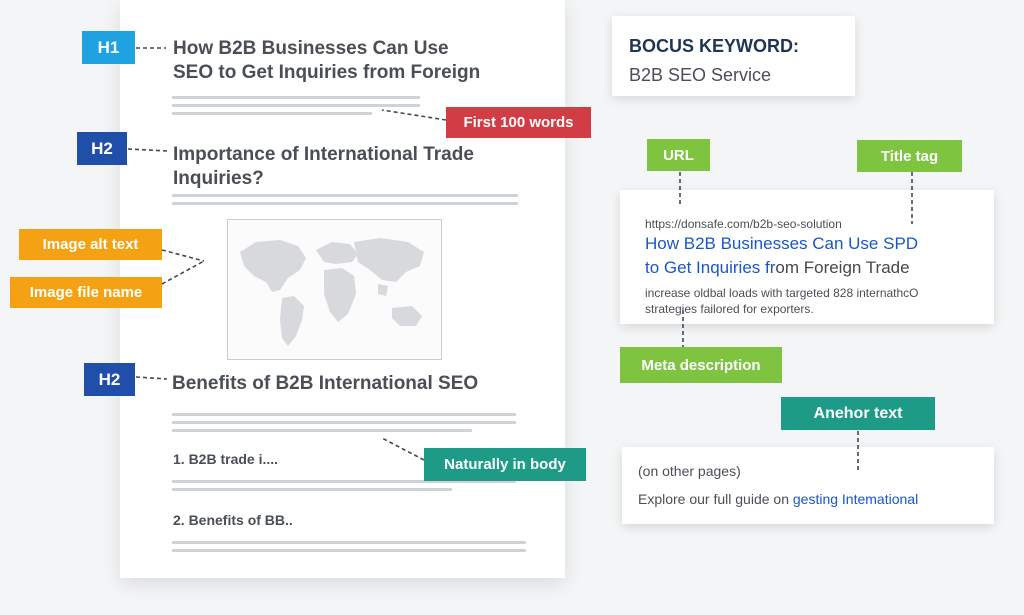  What do you see at coordinates (183, 255) in the screenshot?
I see `image-alt-connector` at bounding box center [183, 255].